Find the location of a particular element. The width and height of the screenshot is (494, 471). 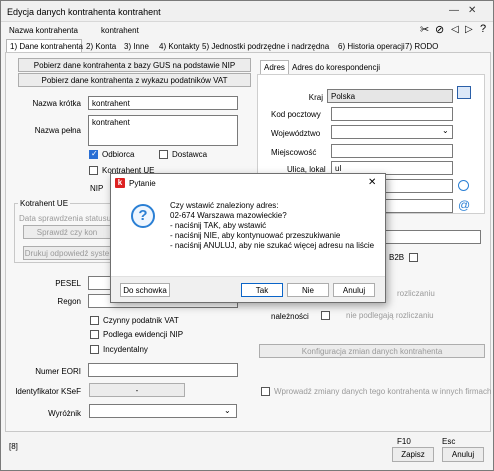

tab-dane-kontrahenta: 1) Dane kontrahenta is located at coordinates (44, 46).